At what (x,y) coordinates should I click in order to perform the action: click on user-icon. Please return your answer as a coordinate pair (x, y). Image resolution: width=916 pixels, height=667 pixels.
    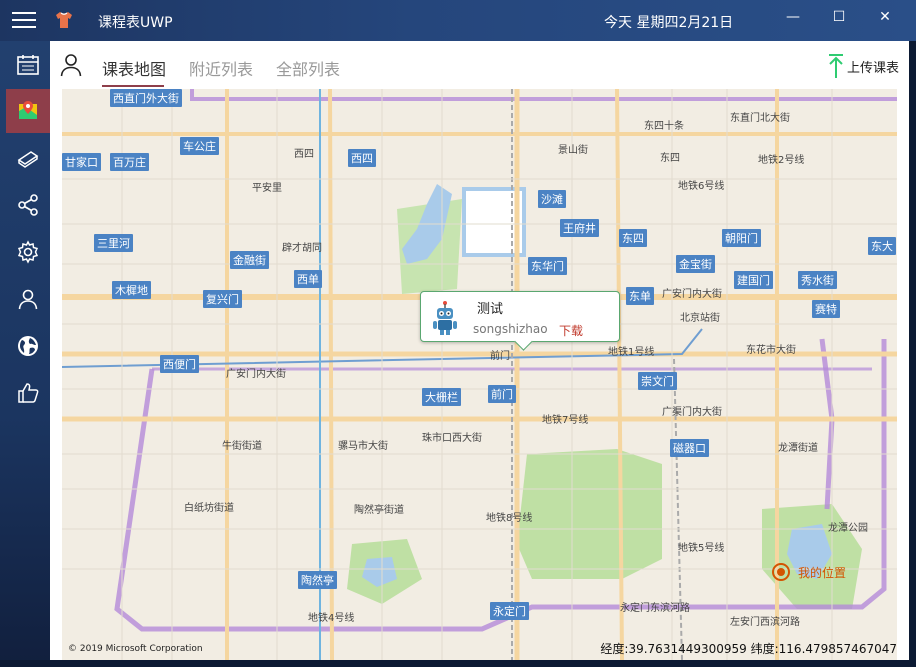
    Looking at the image, I should click on (71, 65).